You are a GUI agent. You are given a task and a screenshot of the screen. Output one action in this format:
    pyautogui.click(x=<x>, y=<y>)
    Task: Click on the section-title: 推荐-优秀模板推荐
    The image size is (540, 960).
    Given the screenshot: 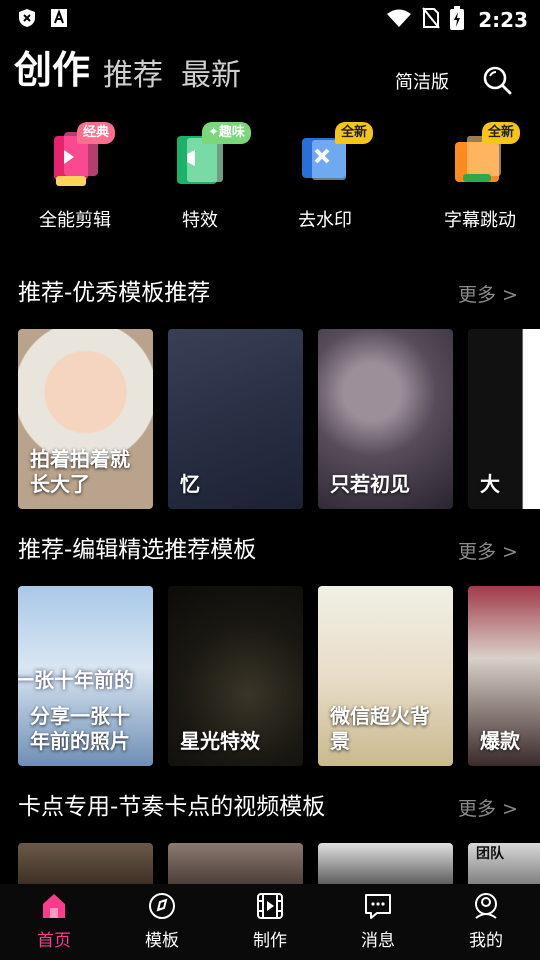 What is the action you would take?
    pyautogui.click(x=114, y=293)
    